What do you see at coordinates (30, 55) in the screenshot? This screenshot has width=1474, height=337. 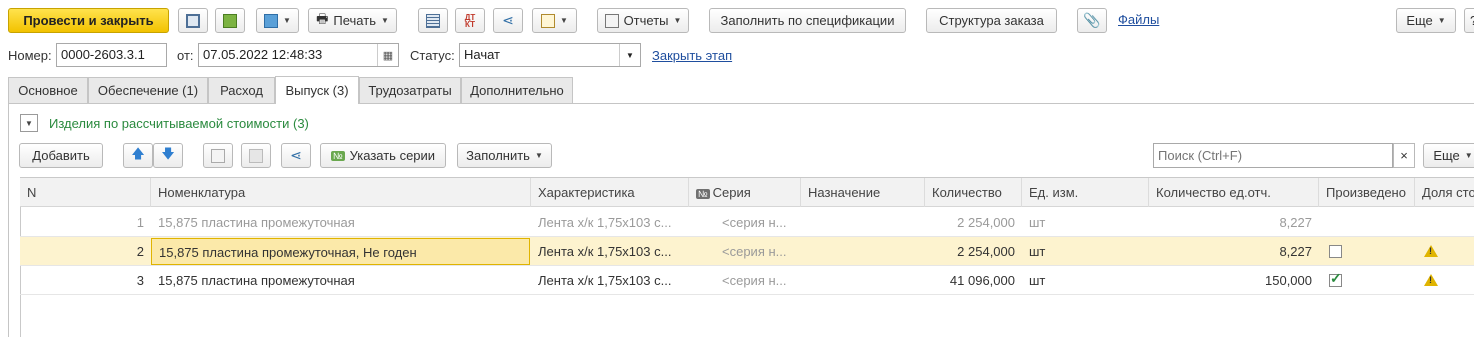 I see `number-label: Номер:` at bounding box center [30, 55].